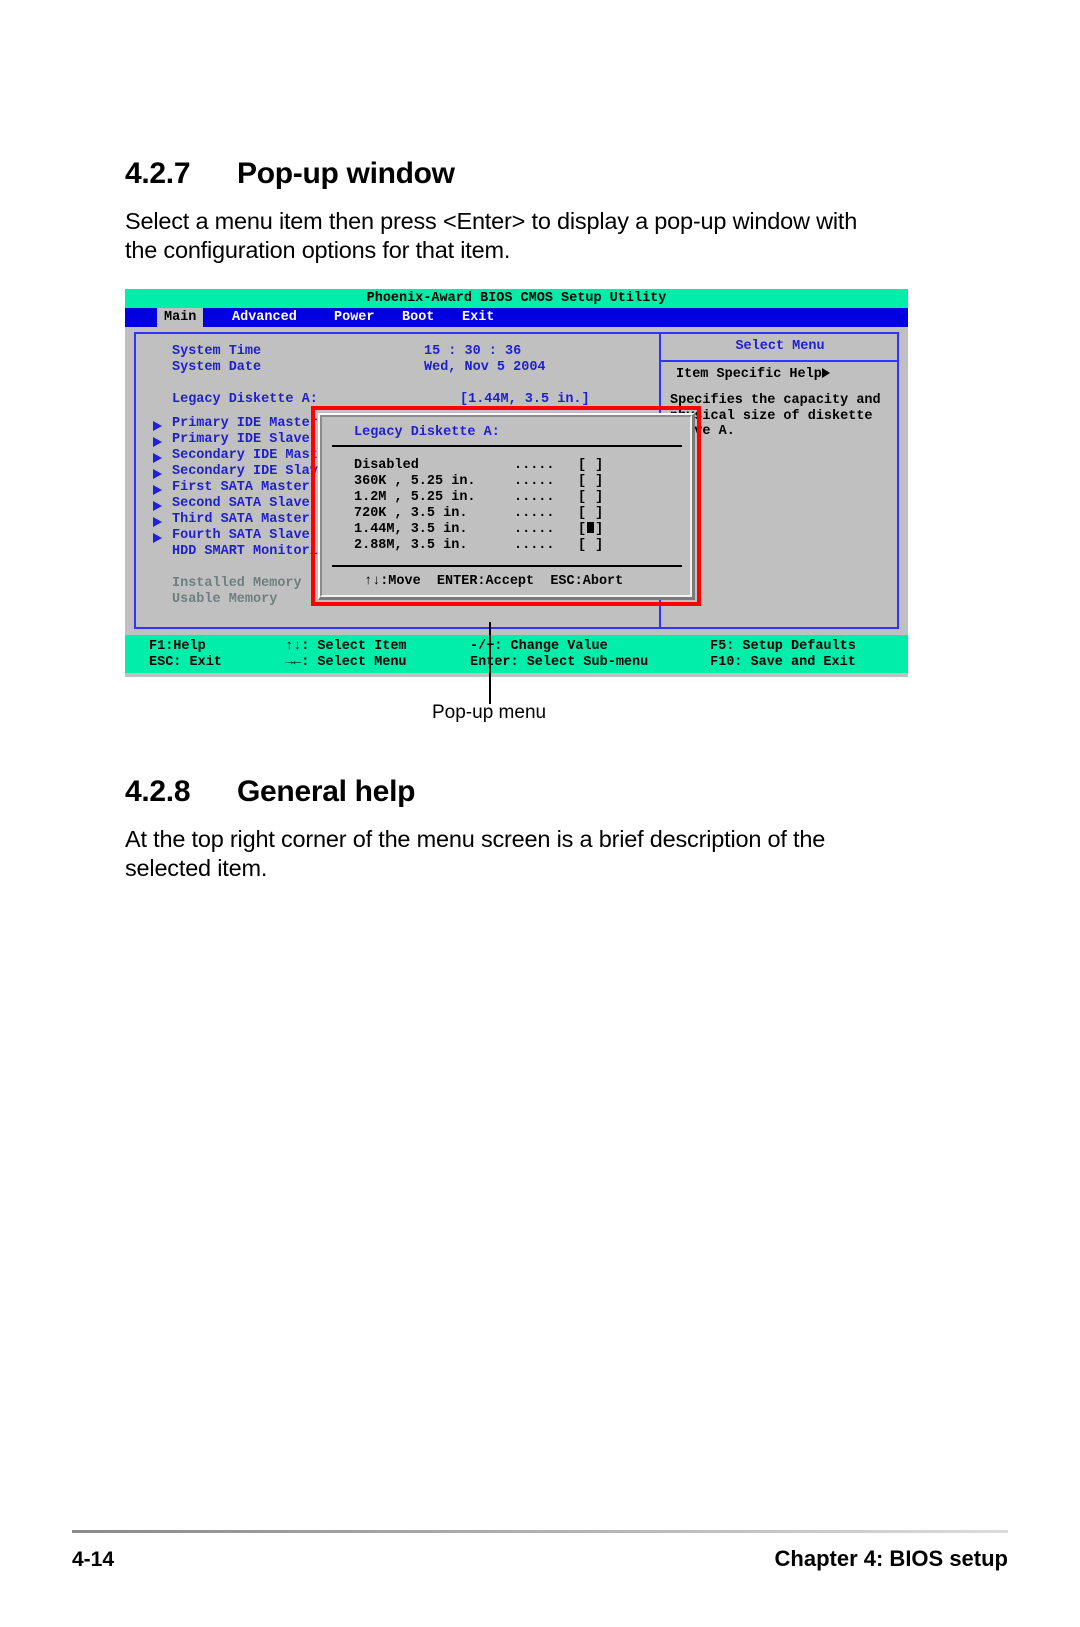 This screenshot has width=1080, height=1627. What do you see at coordinates (478, 466) in the screenshot?
I see `popup-option-disabled: Disabled.....[]` at bounding box center [478, 466].